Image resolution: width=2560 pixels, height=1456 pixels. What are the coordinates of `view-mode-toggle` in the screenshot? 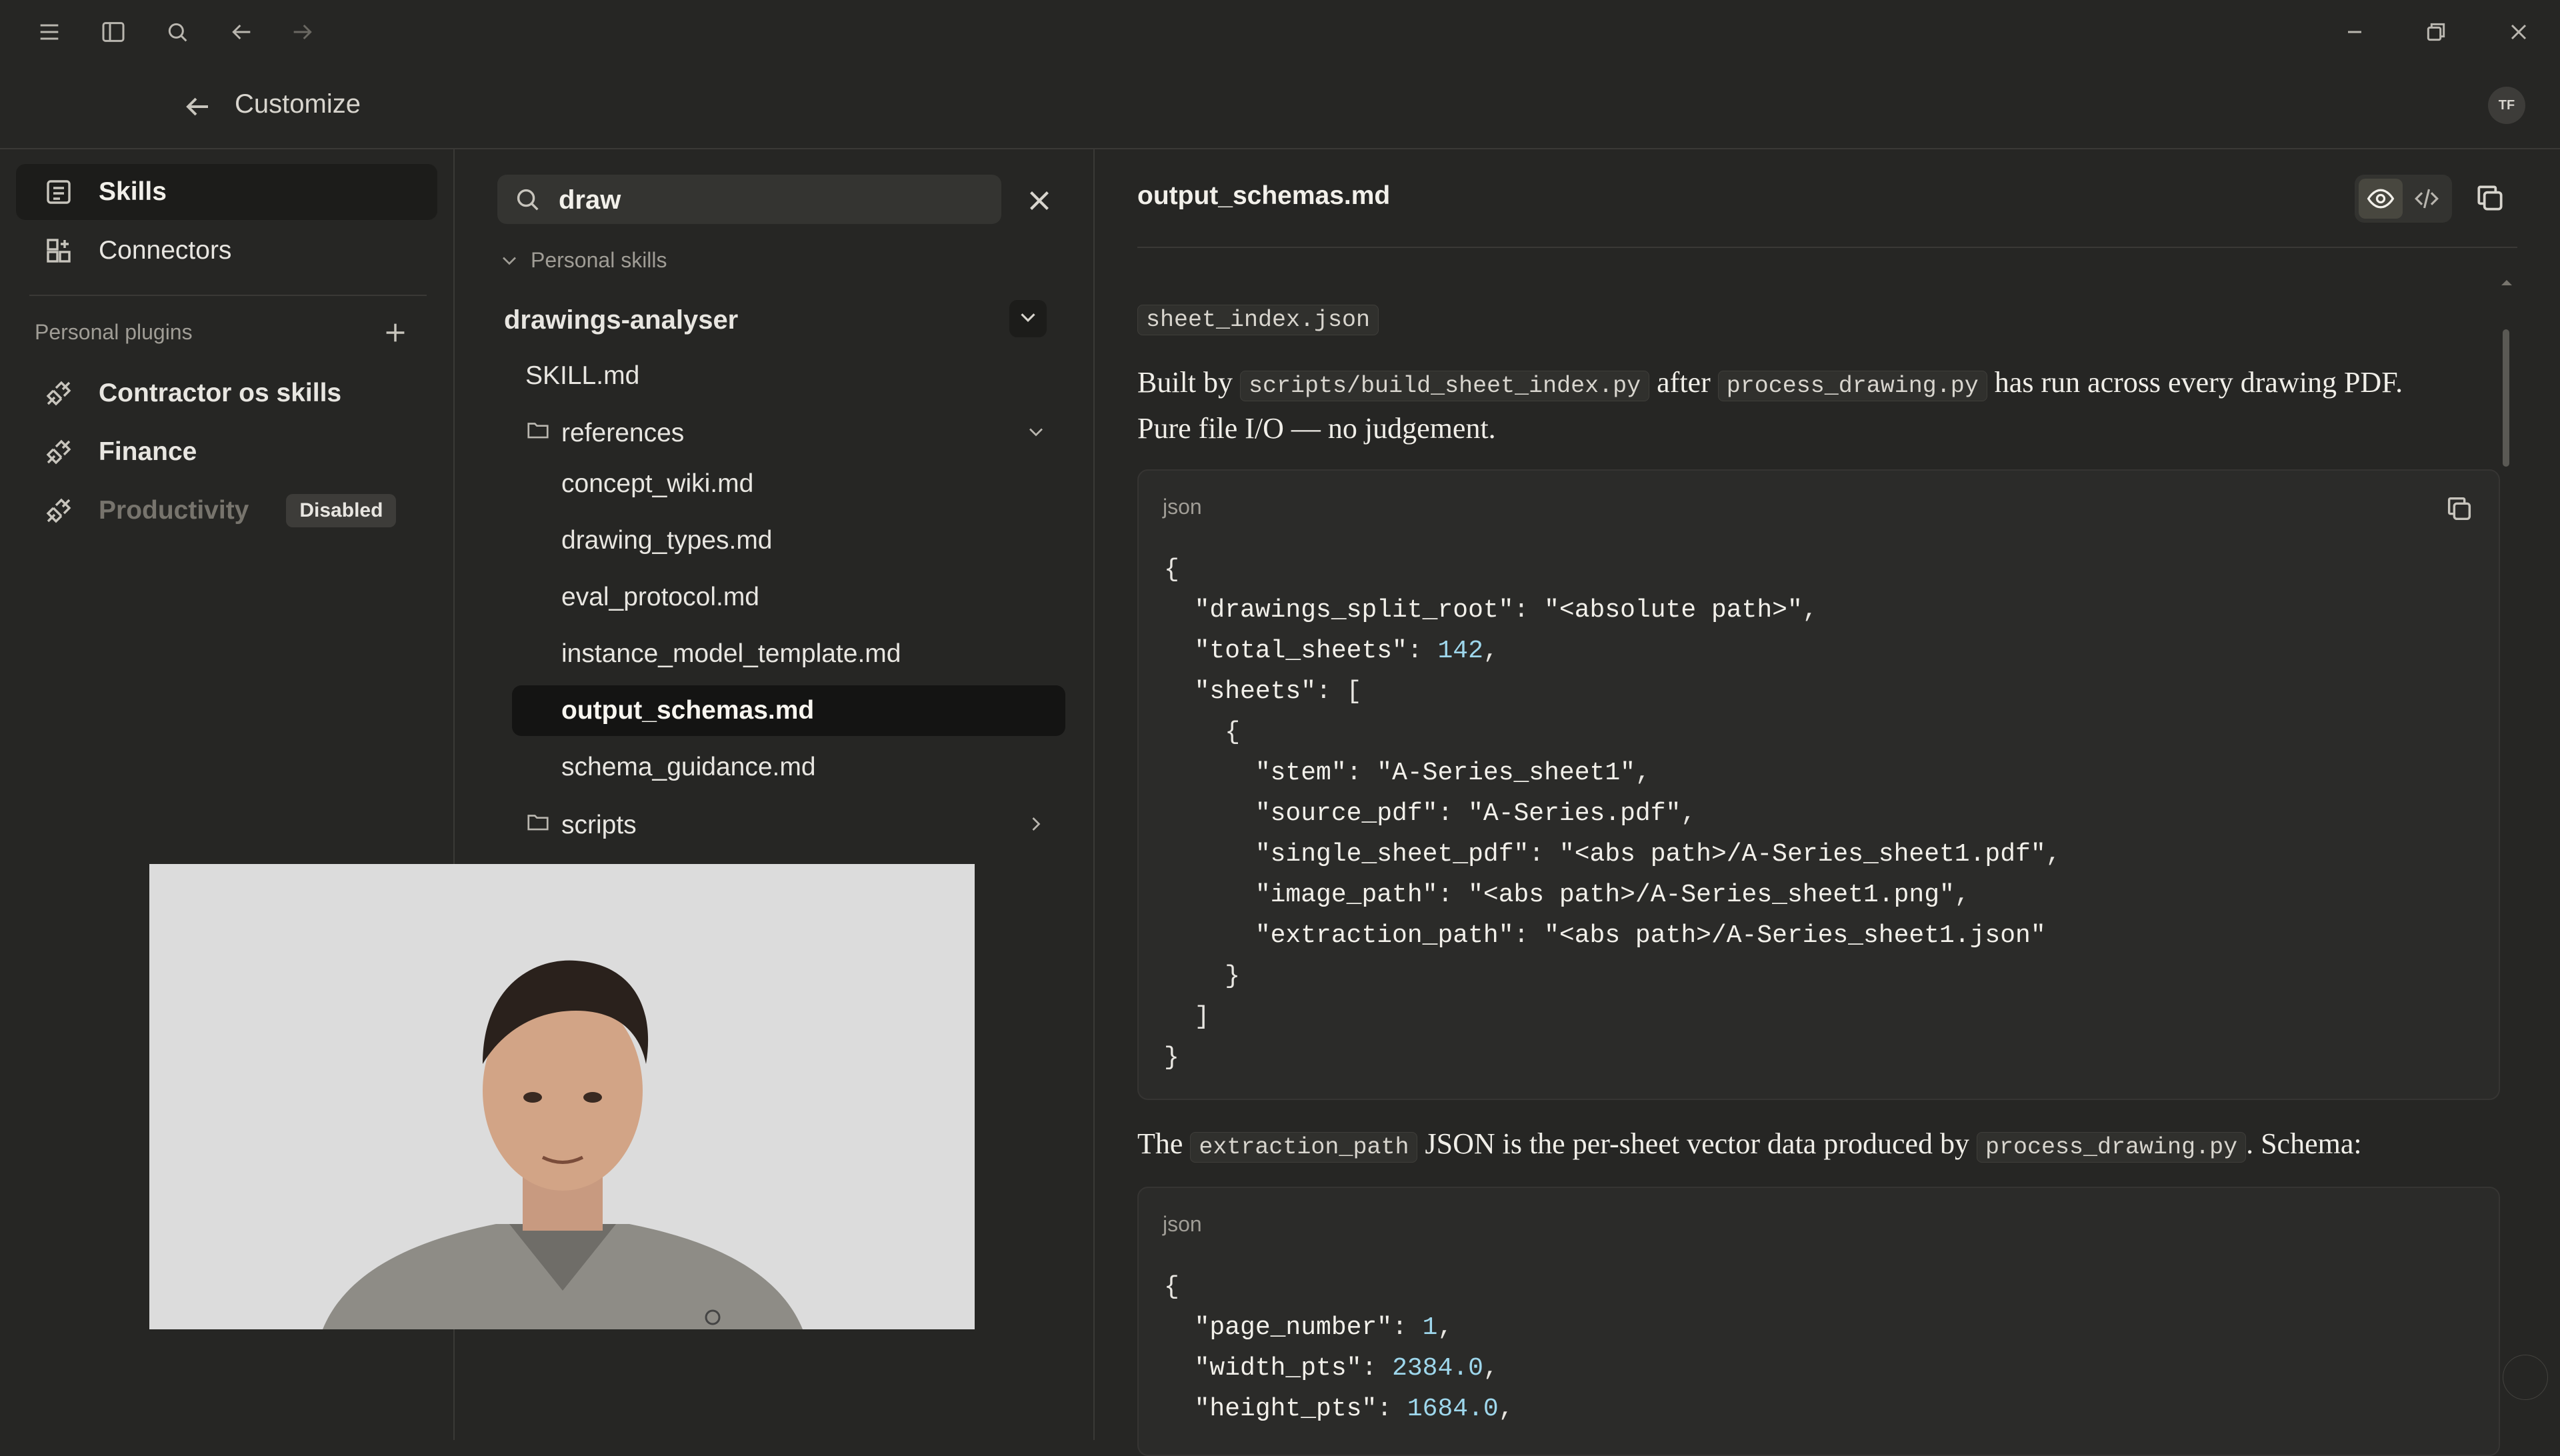 It's located at (2403, 199).